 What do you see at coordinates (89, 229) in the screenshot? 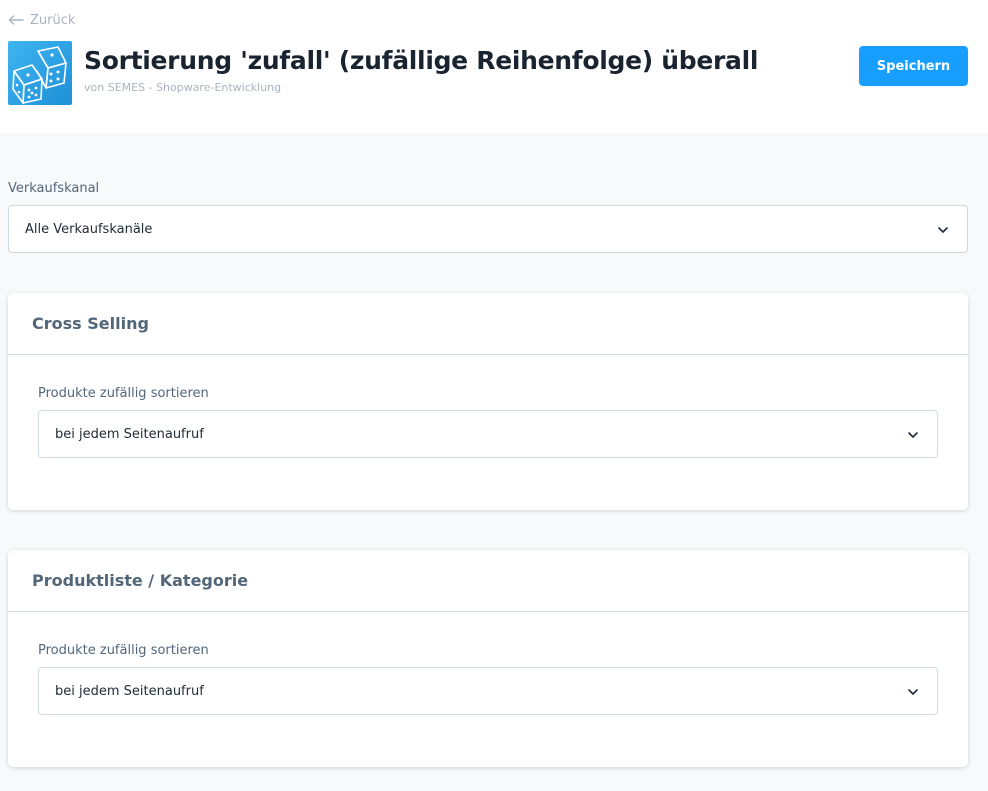
I see `sales-channel-value: Alle Verkaufskanäle` at bounding box center [89, 229].